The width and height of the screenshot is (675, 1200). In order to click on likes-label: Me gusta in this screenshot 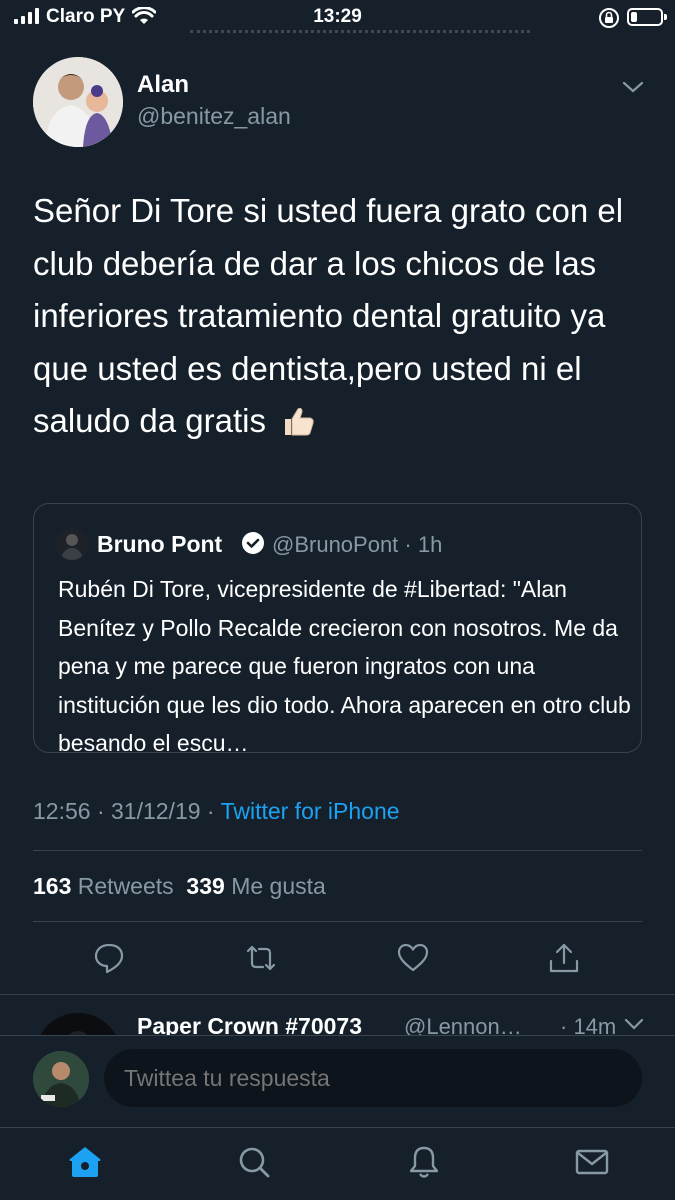, I will do `click(278, 886)`.